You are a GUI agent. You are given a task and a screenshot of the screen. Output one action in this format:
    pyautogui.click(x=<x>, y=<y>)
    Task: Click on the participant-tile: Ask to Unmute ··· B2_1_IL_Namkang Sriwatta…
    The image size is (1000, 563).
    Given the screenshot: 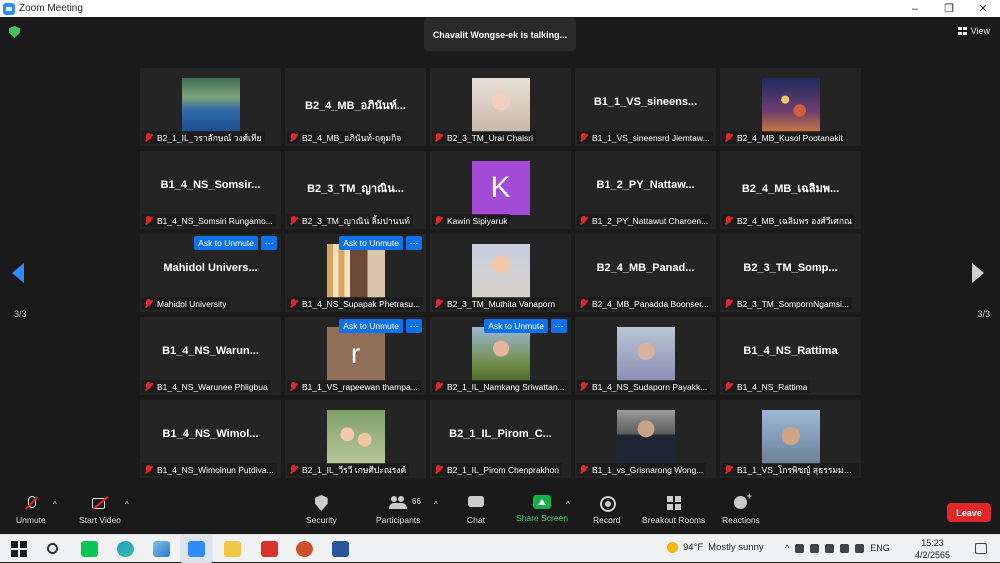 What is the action you would take?
    pyautogui.click(x=500, y=356)
    